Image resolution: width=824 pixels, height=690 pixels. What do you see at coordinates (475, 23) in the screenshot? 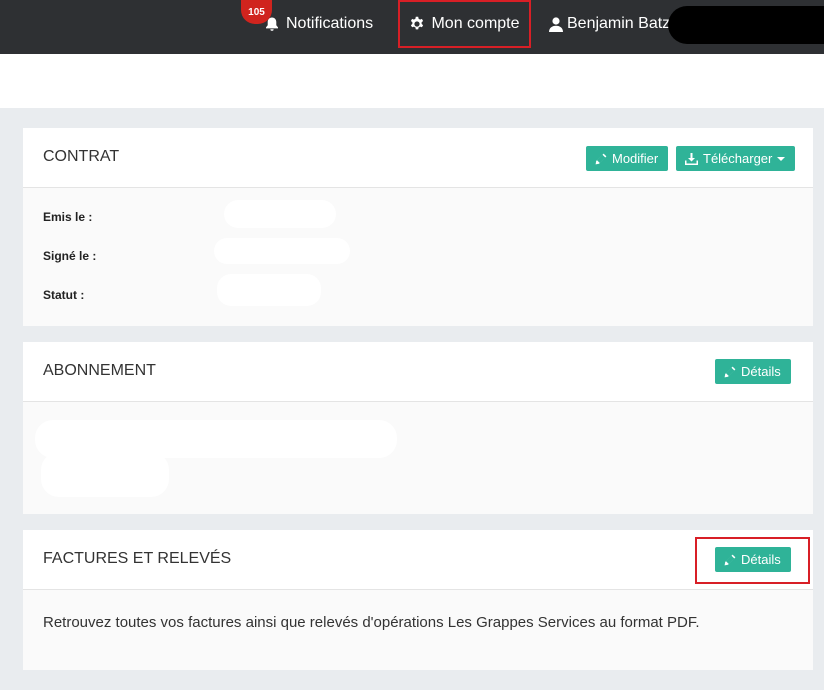
I see `account-label: Mon compte` at bounding box center [475, 23].